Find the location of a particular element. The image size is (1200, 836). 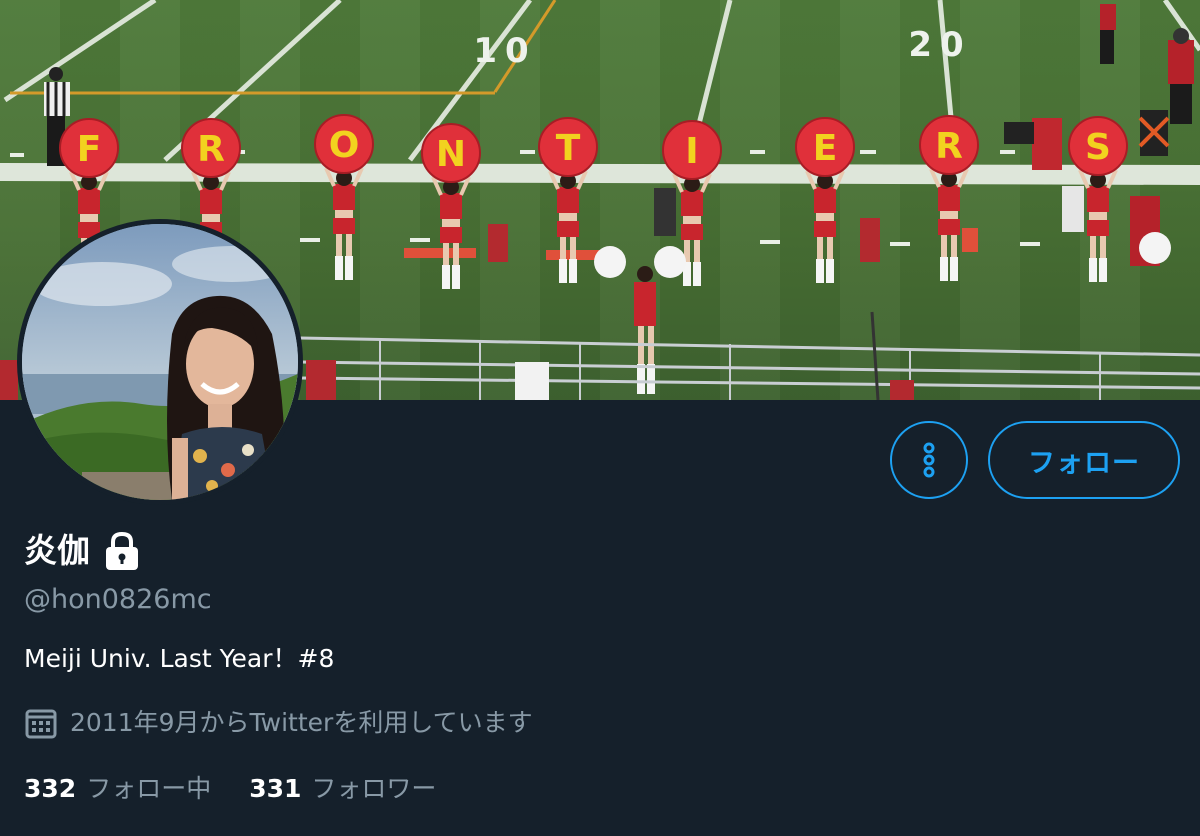

following-label: フォロー中 is located at coordinates (149, 788).